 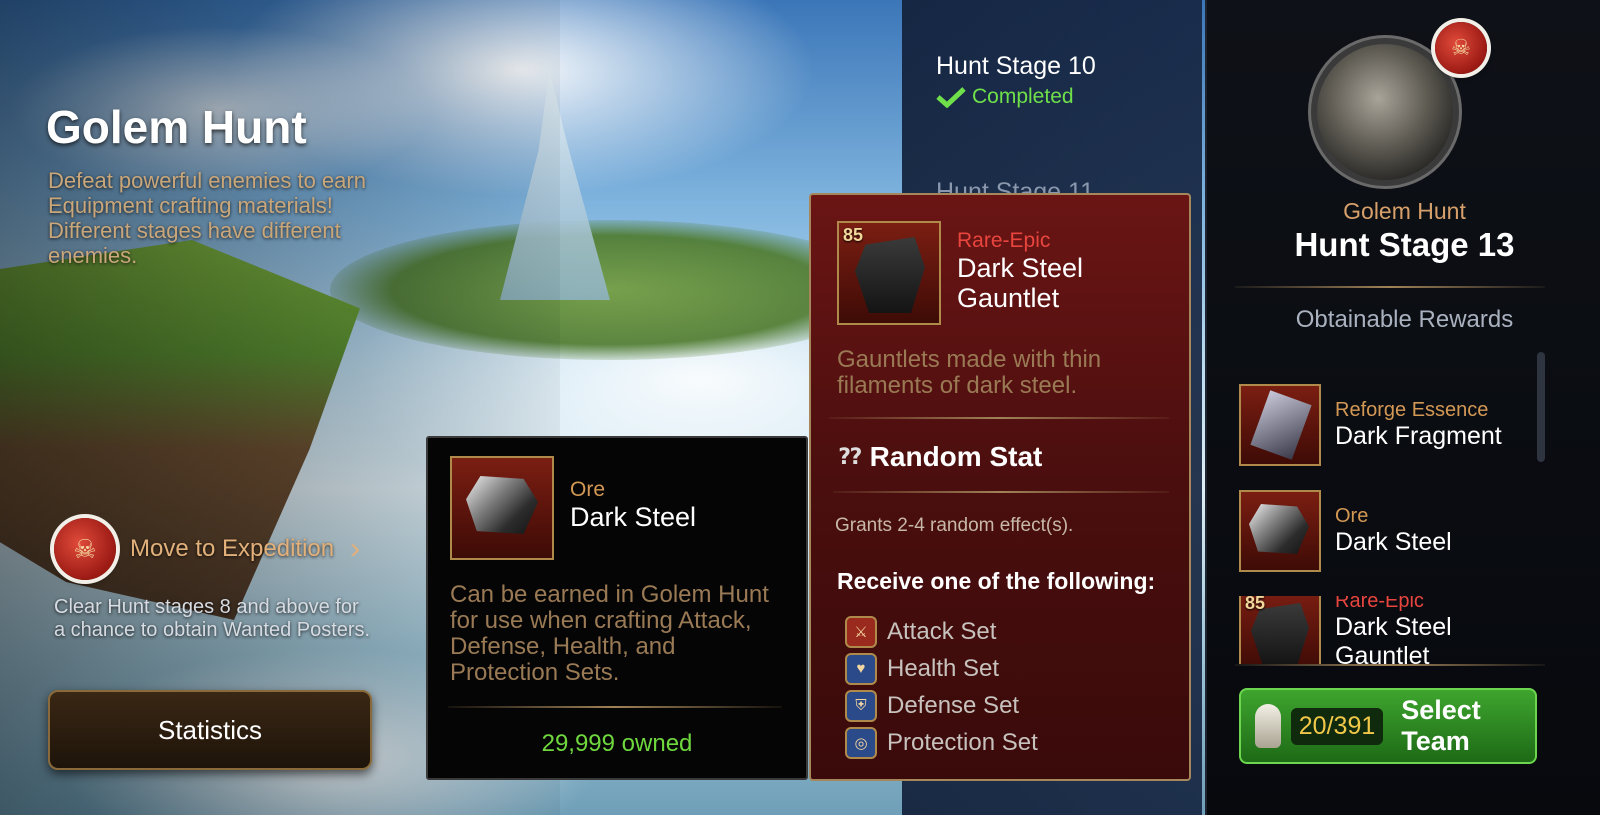 I want to click on set-label: Health Set, so click(x=943, y=668).